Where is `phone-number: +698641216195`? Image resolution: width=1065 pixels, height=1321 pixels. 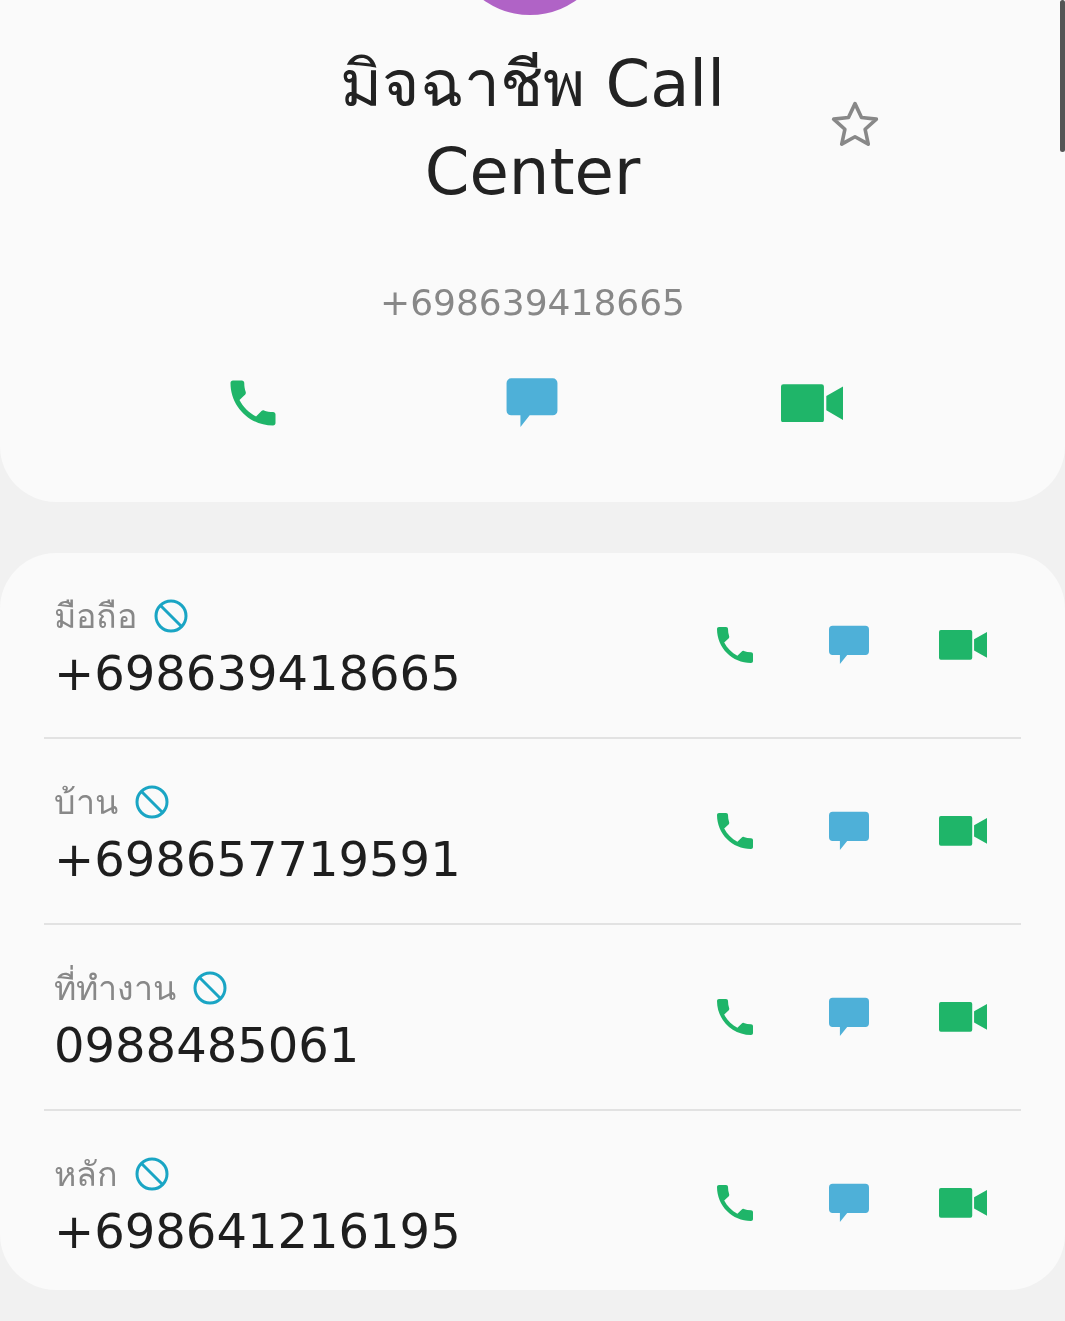 phone-number: +698641216195 is located at coordinates (258, 1231).